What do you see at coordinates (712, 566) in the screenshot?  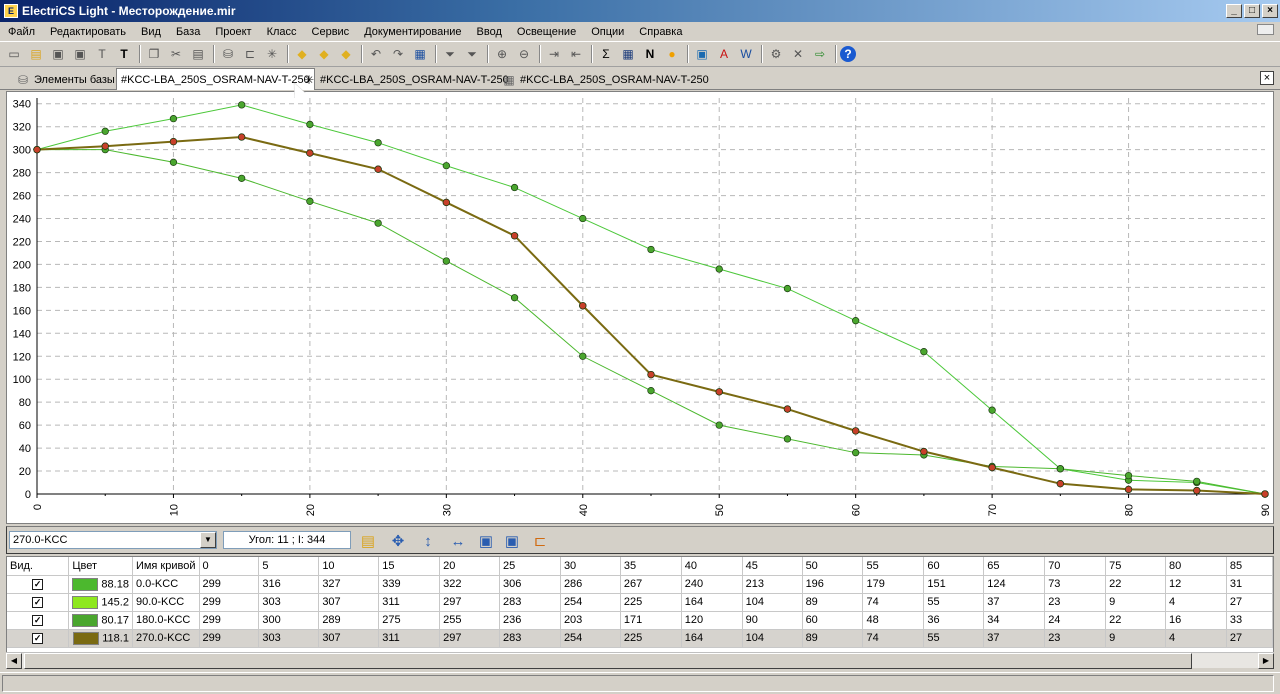 I see `column-header-11: 40` at bounding box center [712, 566].